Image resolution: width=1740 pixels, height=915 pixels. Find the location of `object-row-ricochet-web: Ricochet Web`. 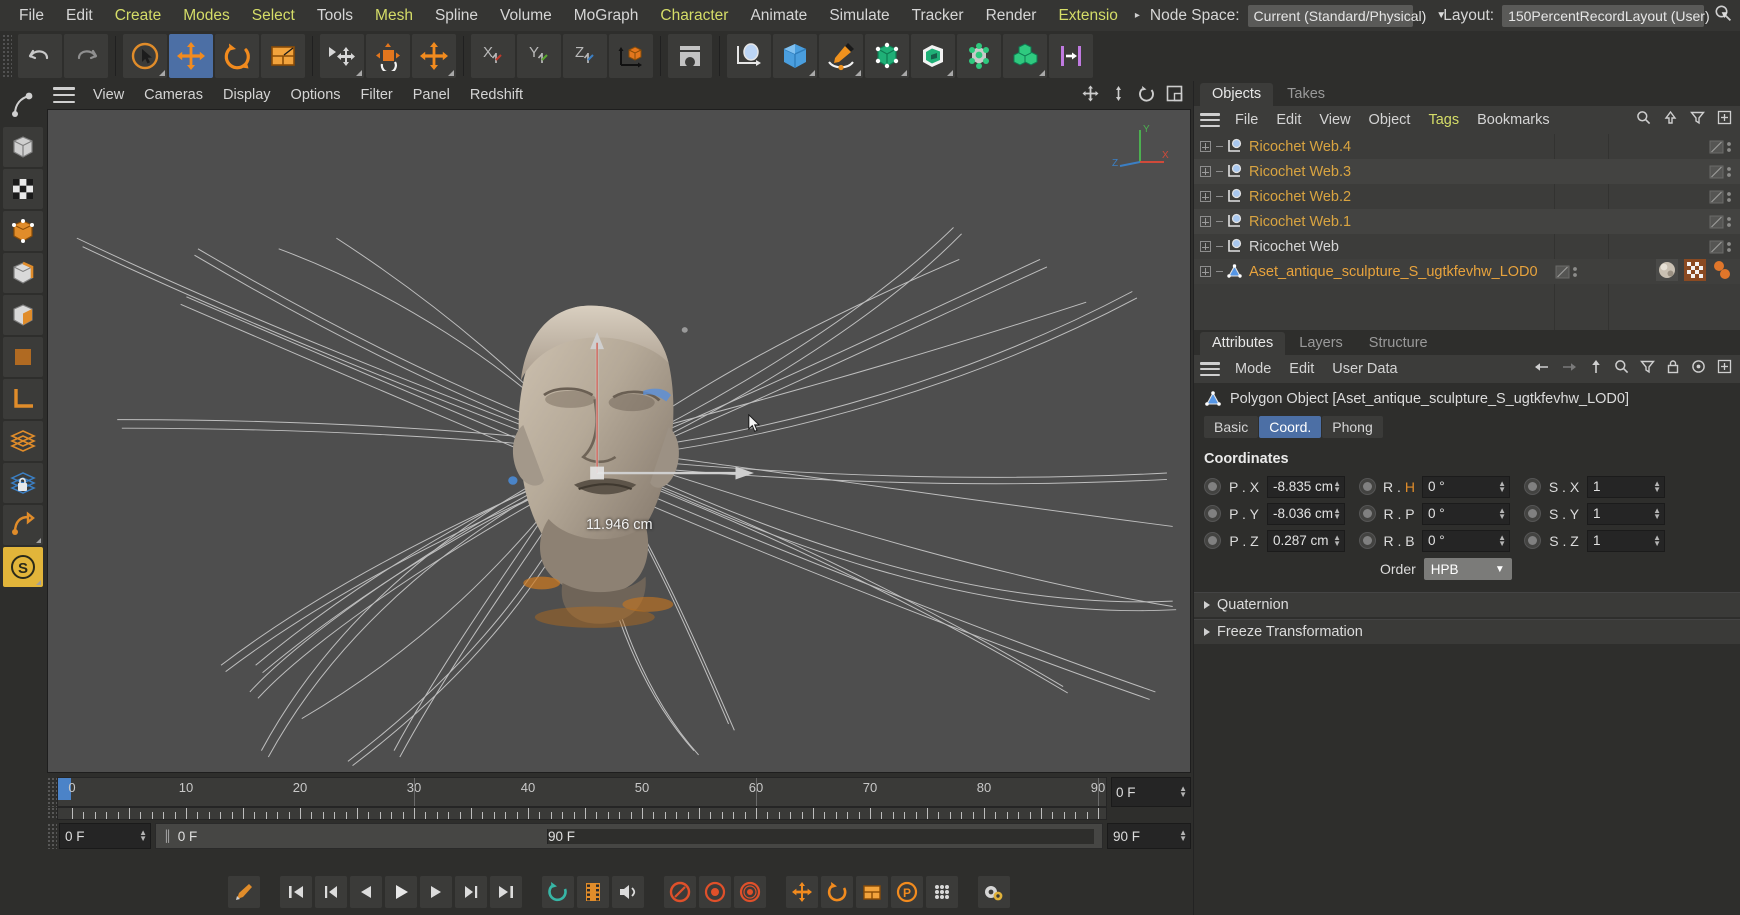

object-row-ricochet-web: Ricochet Web is located at coordinates (1467, 246).